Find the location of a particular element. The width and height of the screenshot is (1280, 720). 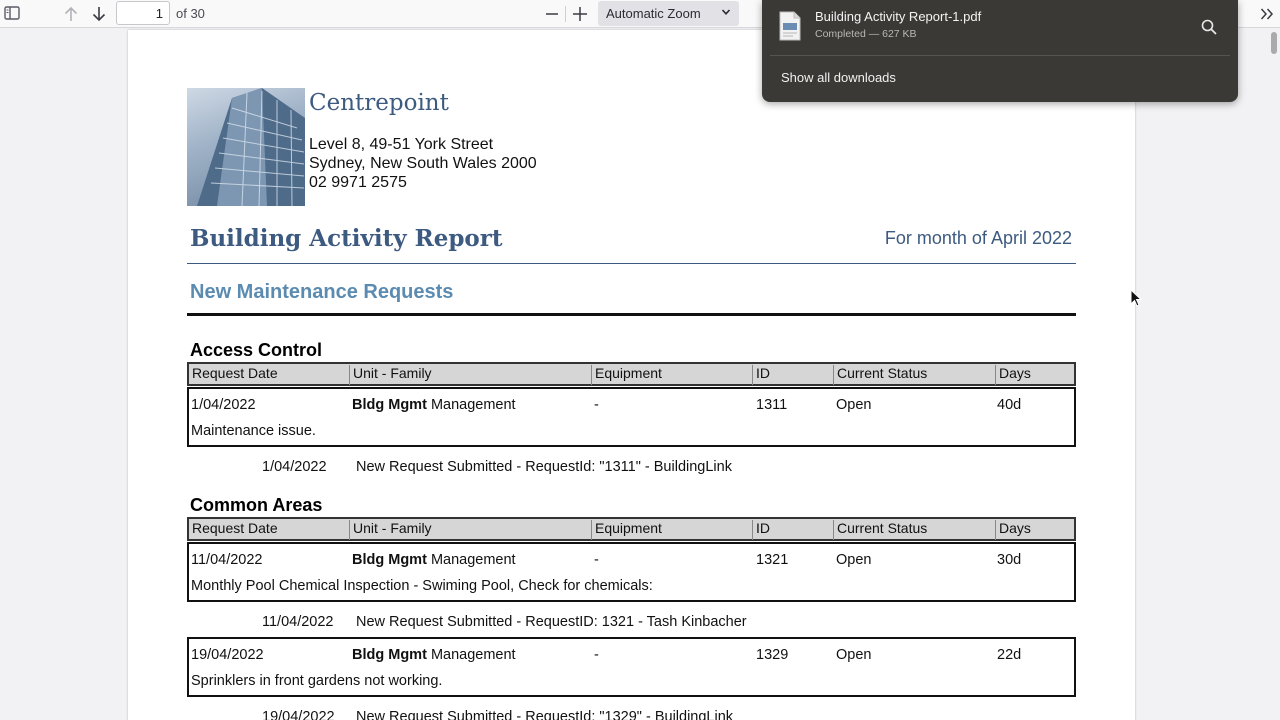

chevron-down-icon is located at coordinates (726, 12).